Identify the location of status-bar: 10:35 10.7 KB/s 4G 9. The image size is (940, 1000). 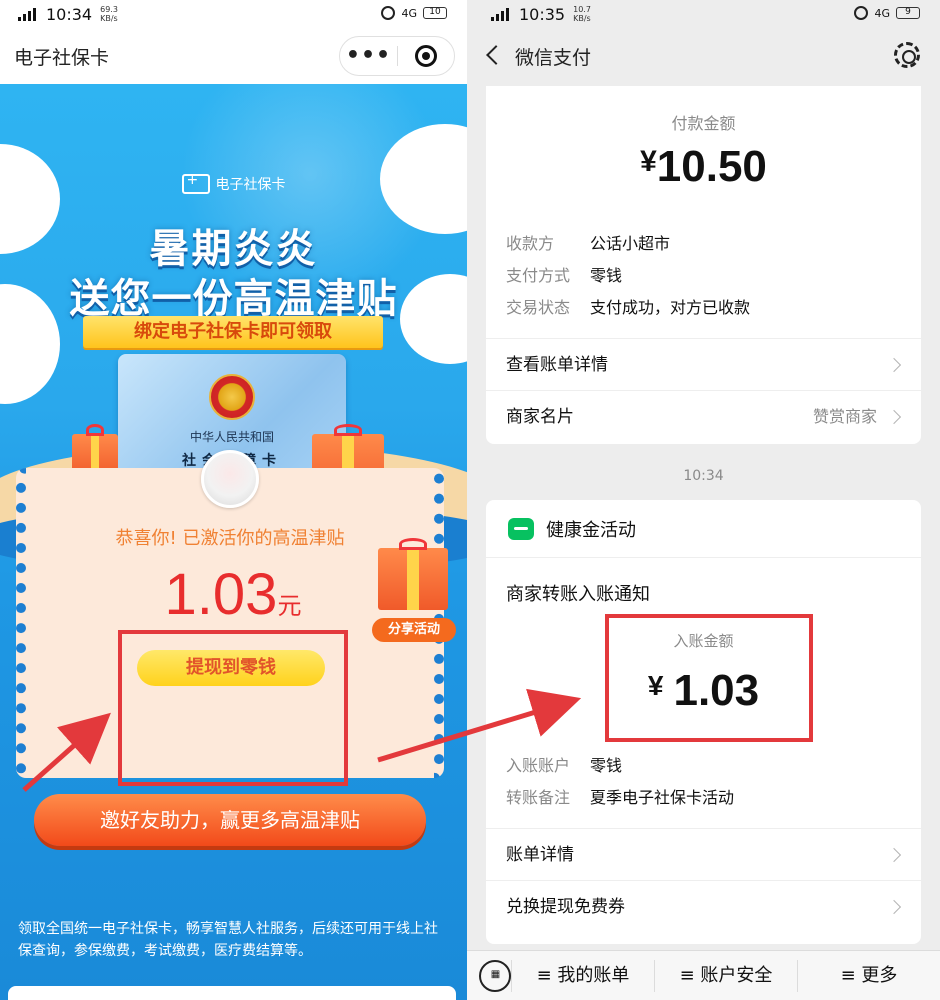
(703, 14).